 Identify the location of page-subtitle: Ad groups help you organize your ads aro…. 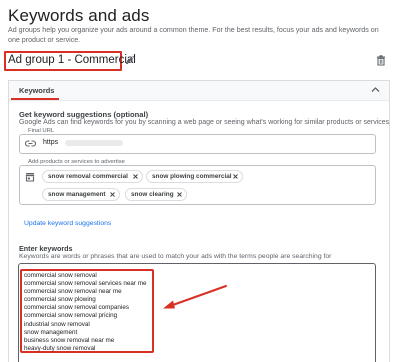
(193, 35).